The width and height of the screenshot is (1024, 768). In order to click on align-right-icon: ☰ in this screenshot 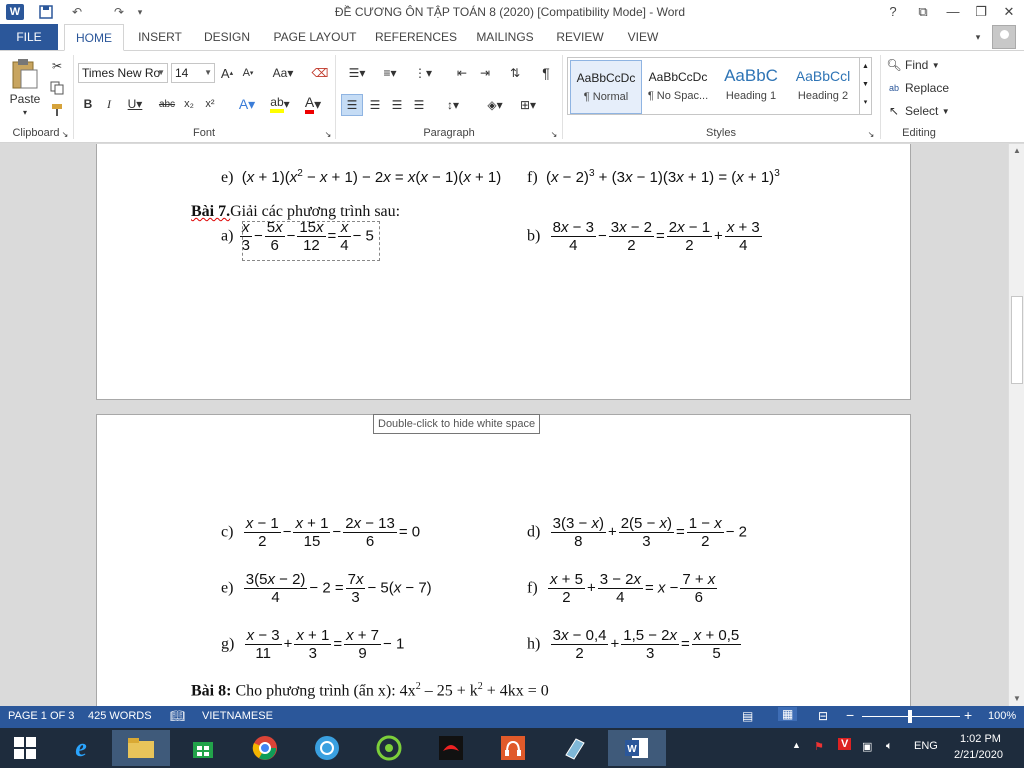, I will do `click(397, 105)`.